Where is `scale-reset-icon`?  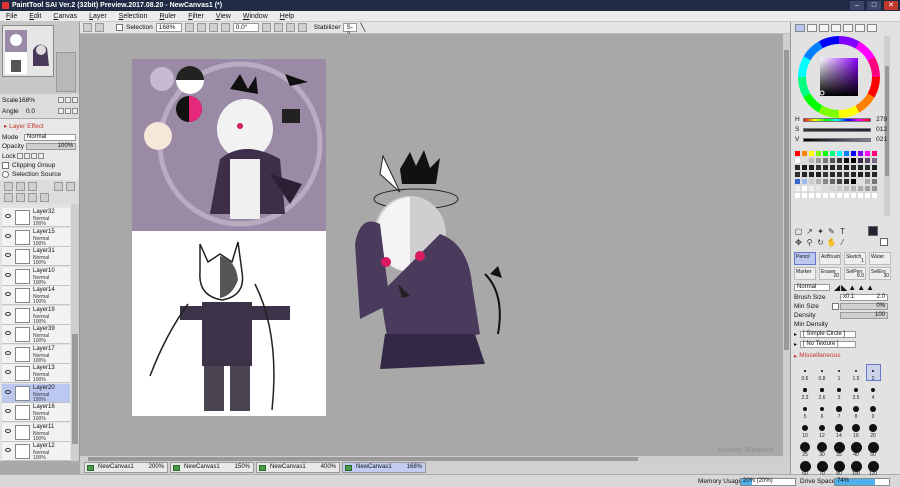 scale-reset-icon is located at coordinates (75, 100).